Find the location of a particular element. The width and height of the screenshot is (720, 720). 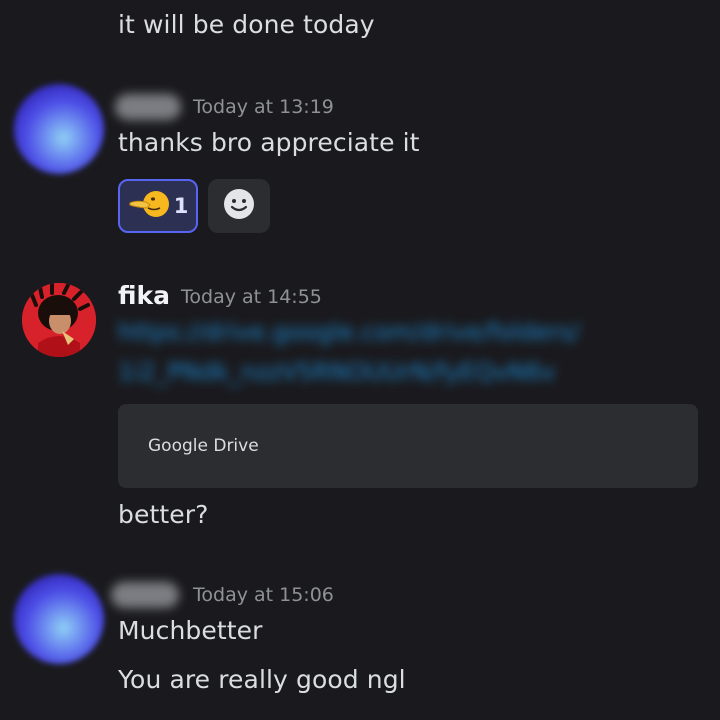

add-reaction-button is located at coordinates (239, 206).